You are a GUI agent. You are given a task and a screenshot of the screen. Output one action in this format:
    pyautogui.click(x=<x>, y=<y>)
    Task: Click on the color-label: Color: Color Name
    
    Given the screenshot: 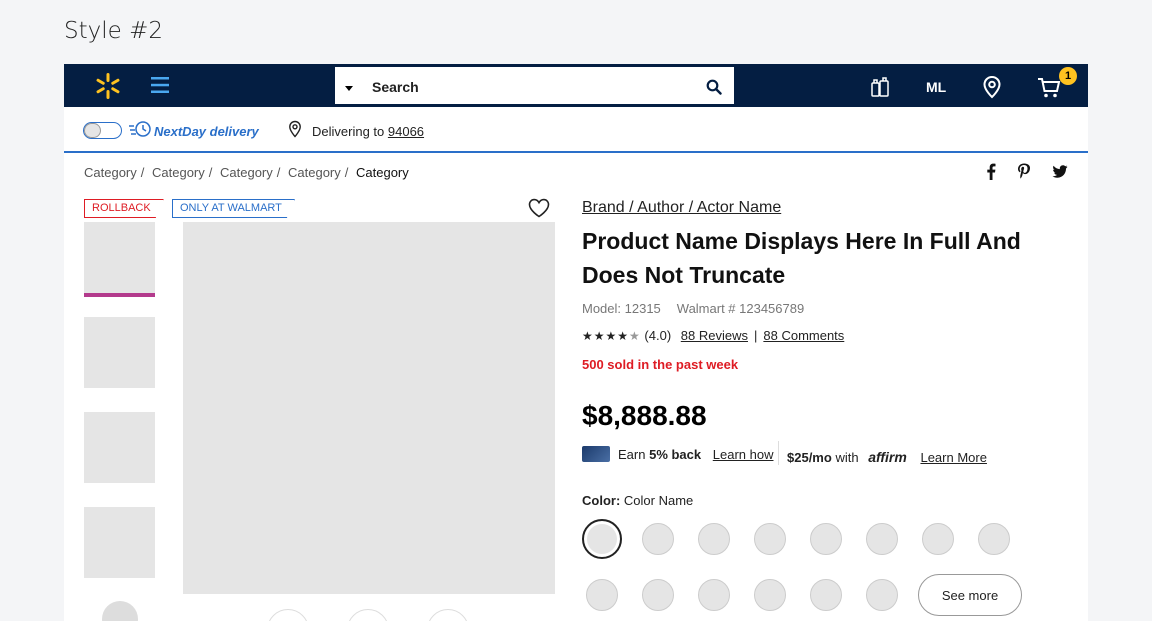 What is the action you would take?
    pyautogui.click(x=638, y=500)
    